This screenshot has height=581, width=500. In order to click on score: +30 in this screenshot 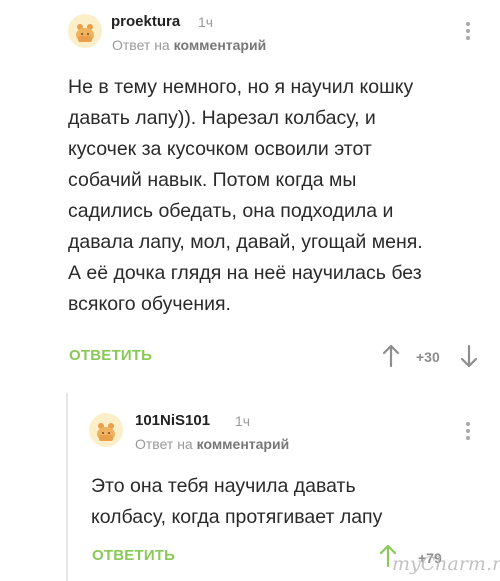, I will do `click(428, 357)`.